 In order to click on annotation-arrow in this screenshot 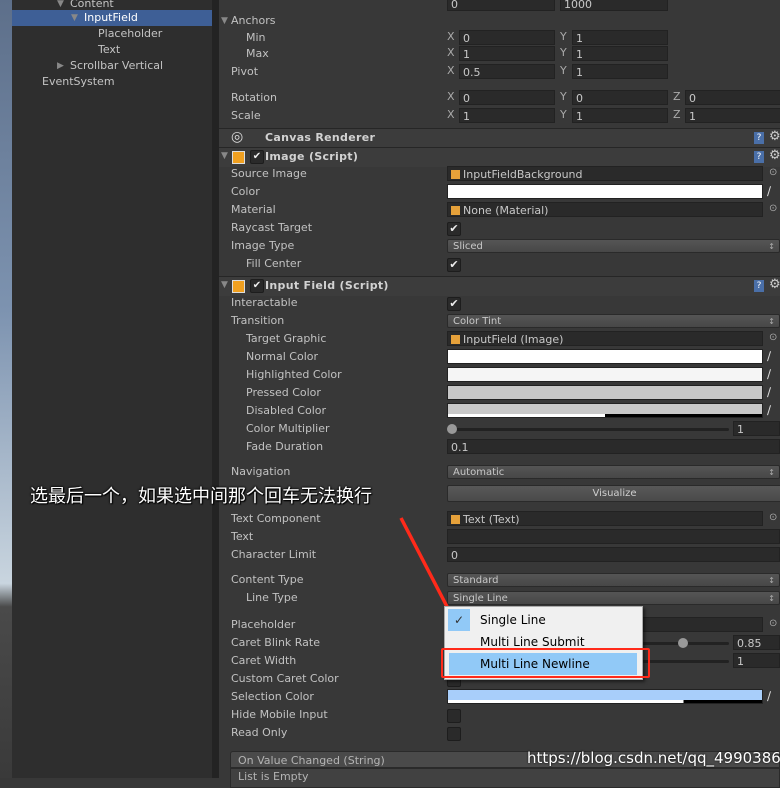, I will do `click(432, 579)`.